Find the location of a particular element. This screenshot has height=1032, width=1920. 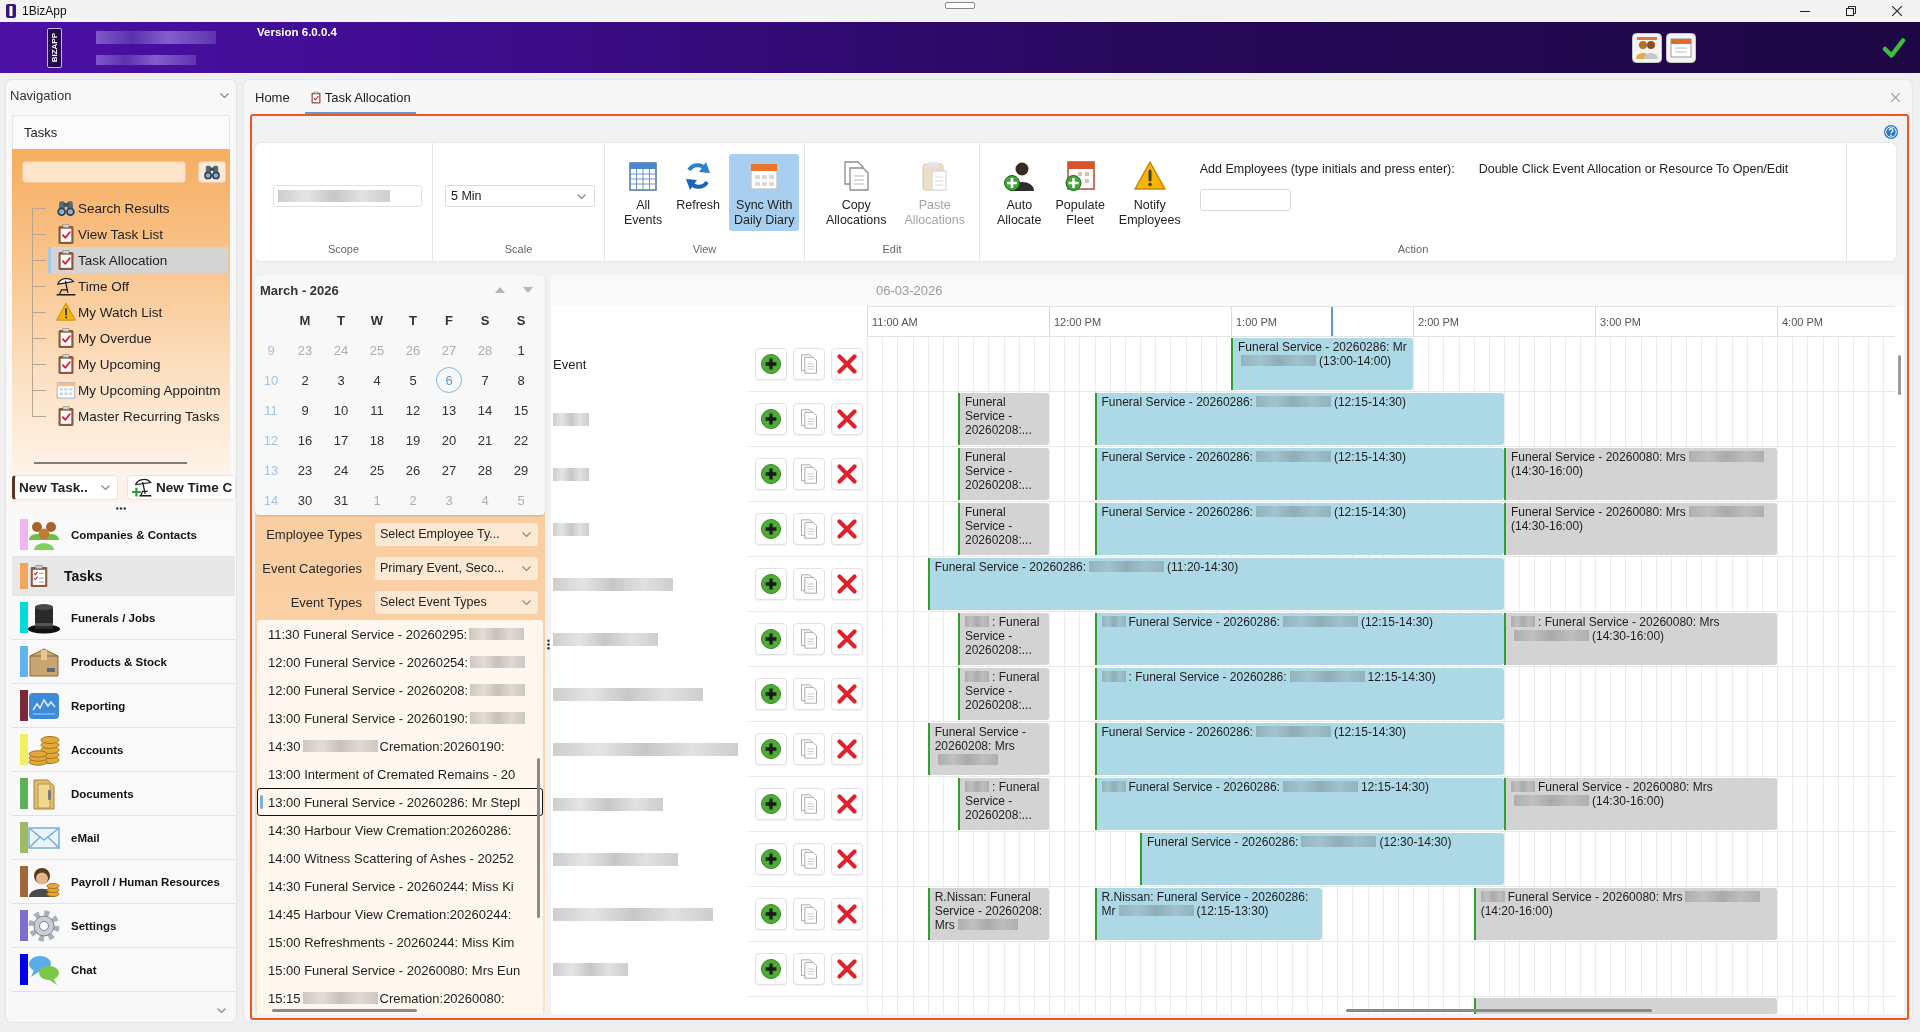

event-list-item: 13:00 Funeral Service - 20260286: Mr Stepl is located at coordinates (400, 802).